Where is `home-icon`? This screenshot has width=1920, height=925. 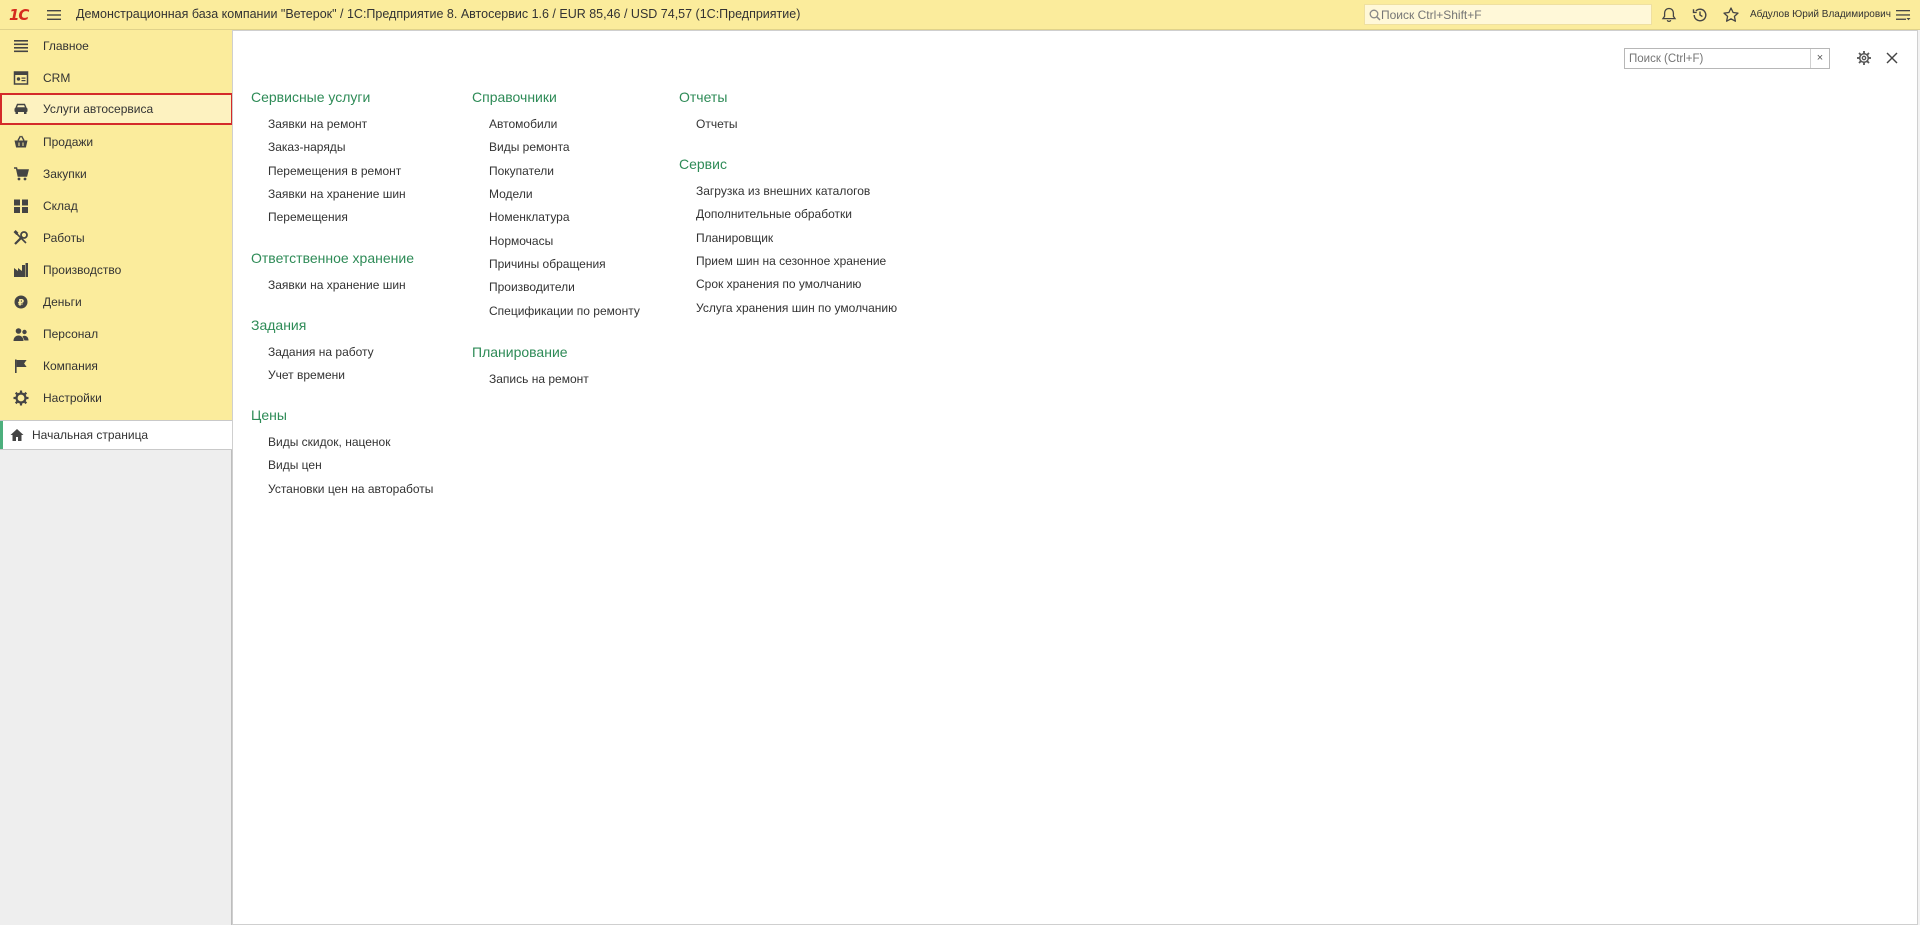 home-icon is located at coordinates (17, 435).